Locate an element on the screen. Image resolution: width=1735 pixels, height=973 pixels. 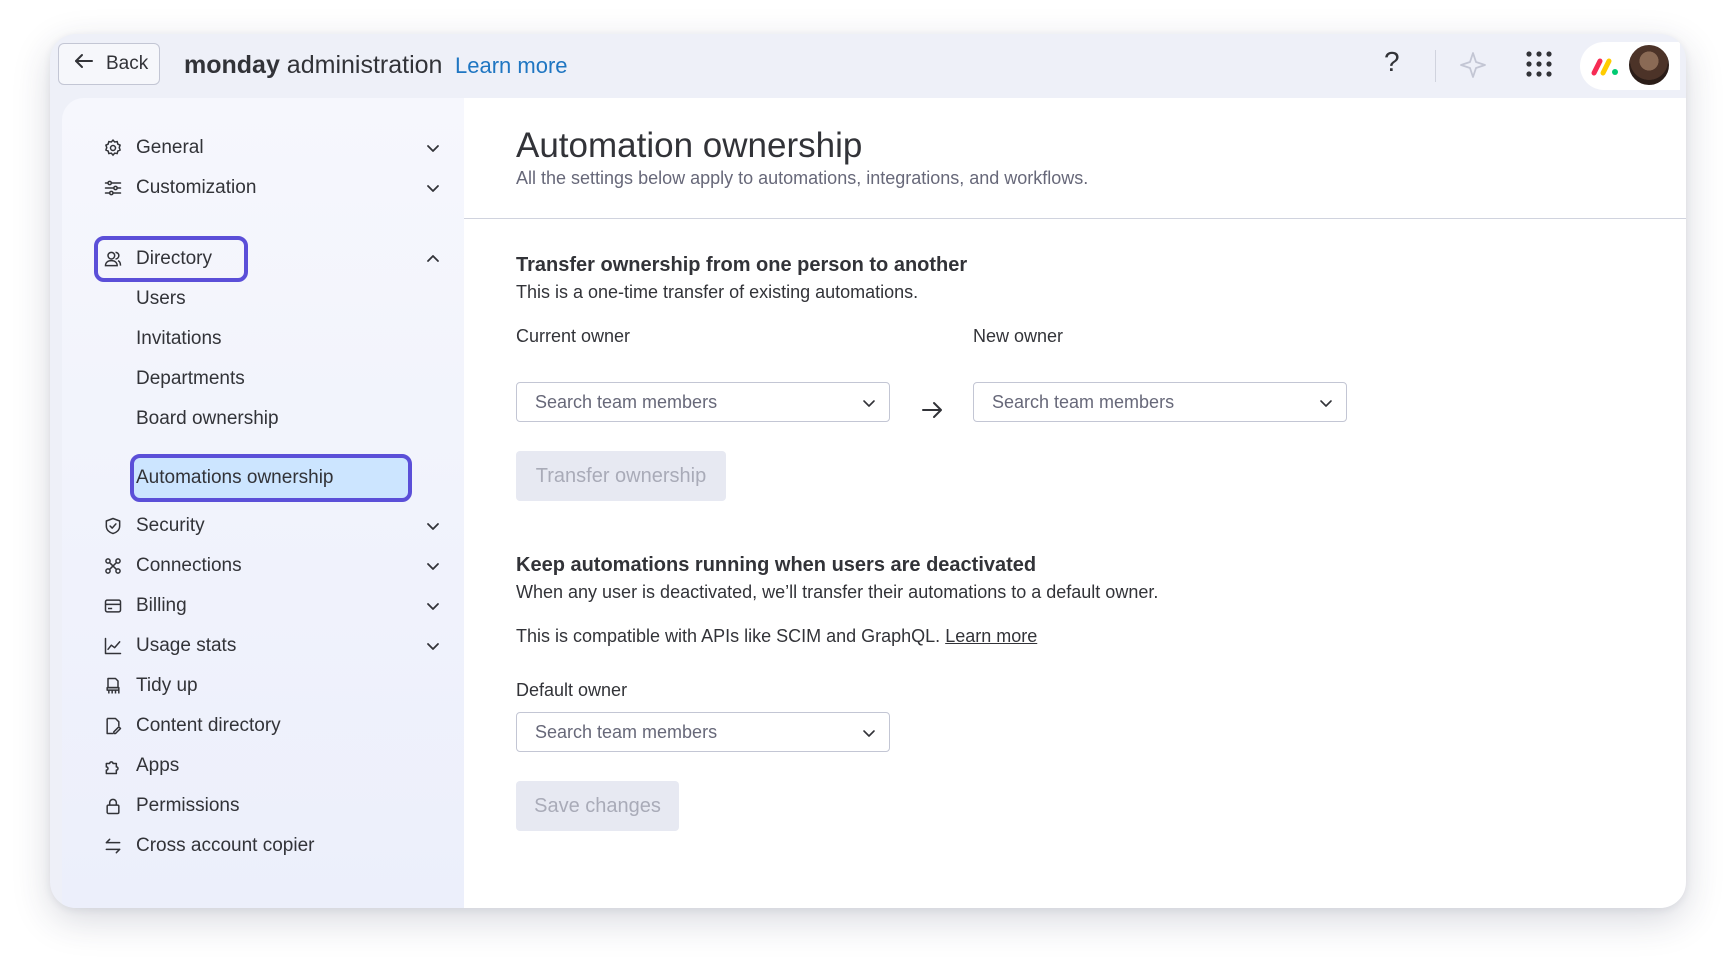
divider is located at coordinates (1435, 66).